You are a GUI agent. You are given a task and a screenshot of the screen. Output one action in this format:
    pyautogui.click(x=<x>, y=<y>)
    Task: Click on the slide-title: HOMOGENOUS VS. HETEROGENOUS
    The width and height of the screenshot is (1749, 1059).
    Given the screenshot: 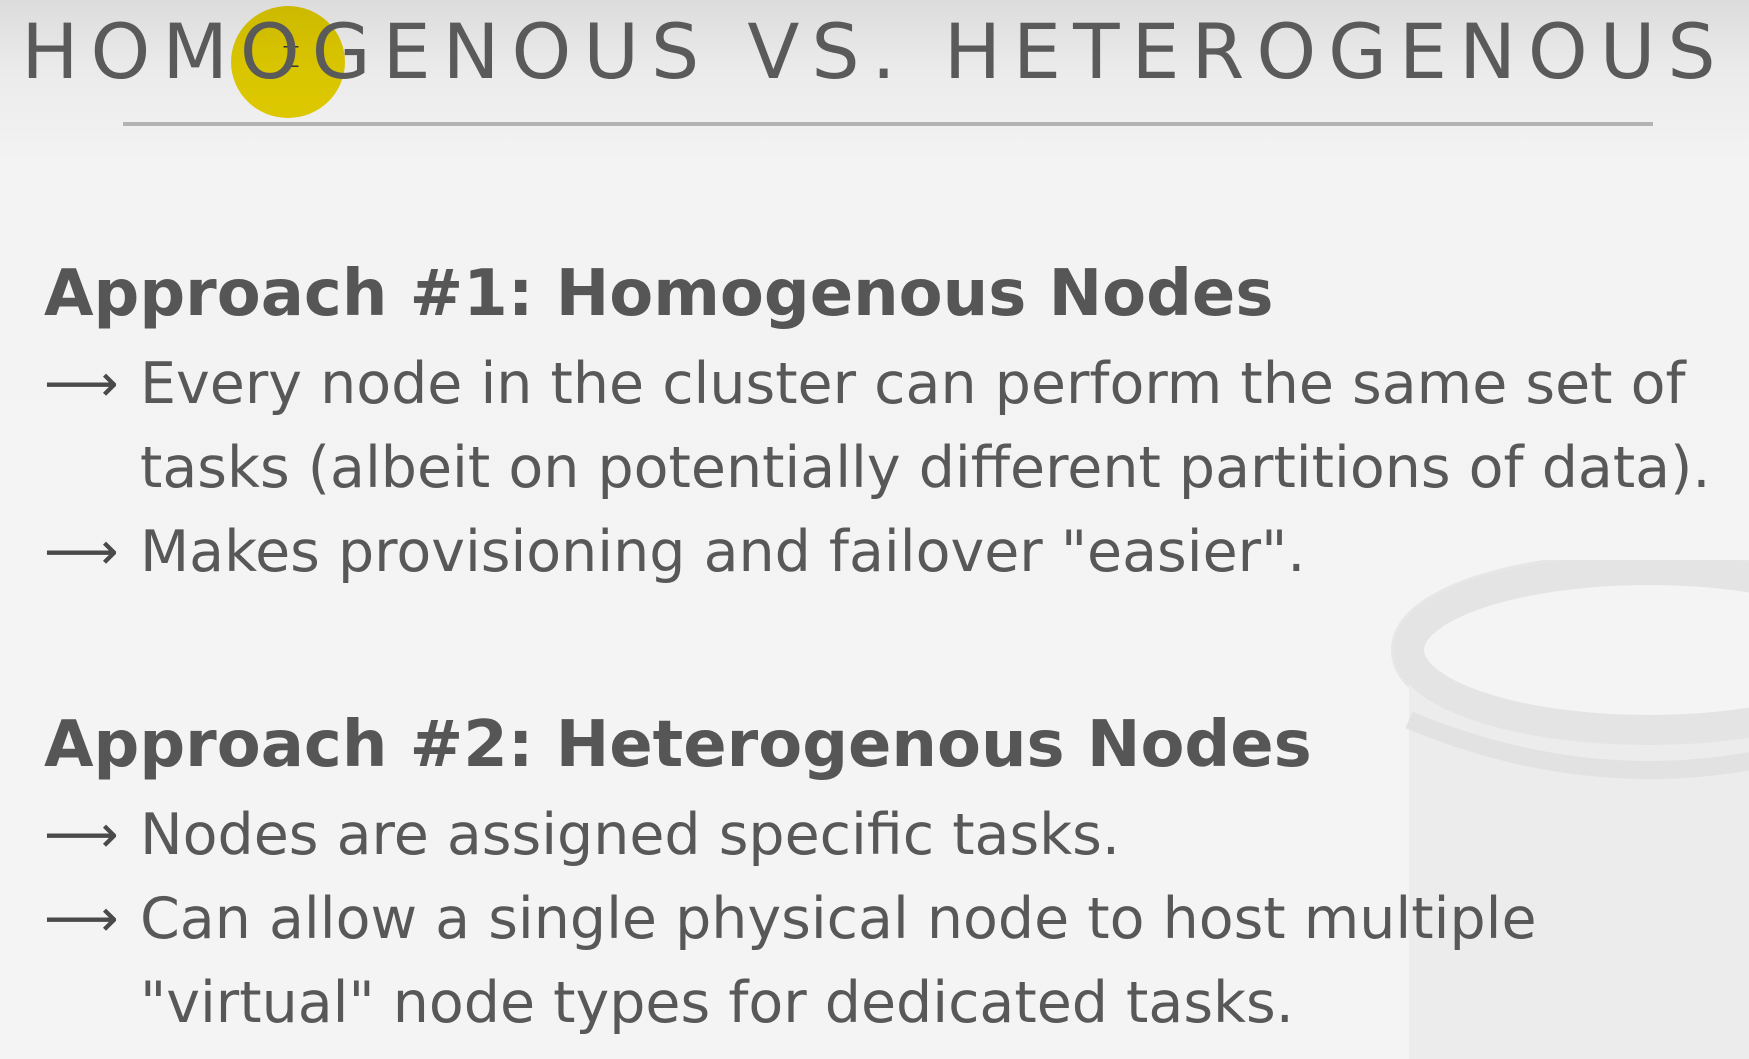 What is the action you would take?
    pyautogui.click(x=874, y=51)
    